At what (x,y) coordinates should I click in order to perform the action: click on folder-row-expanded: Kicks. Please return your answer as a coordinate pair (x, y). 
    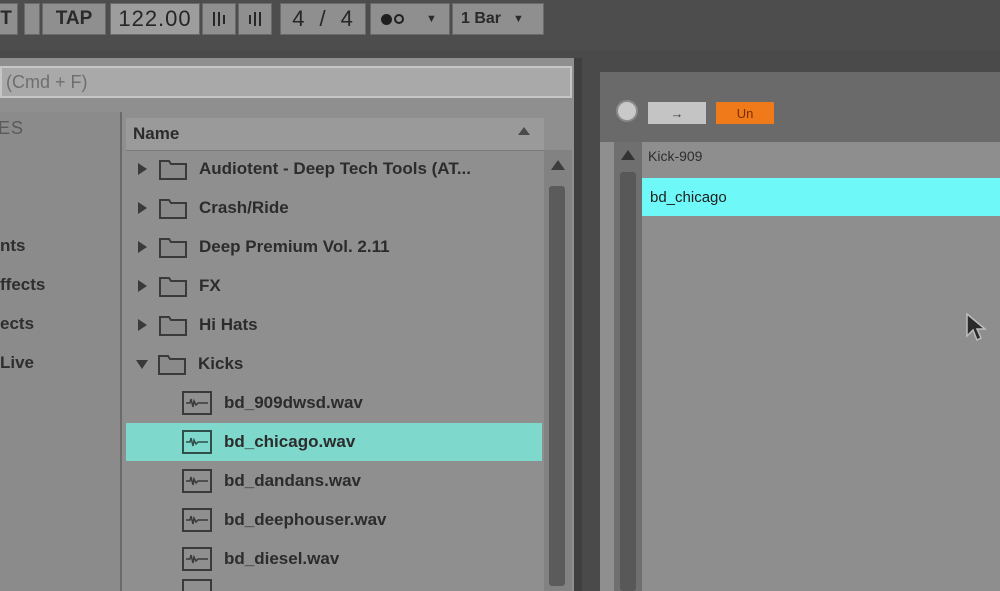
    Looking at the image, I should click on (335, 364).